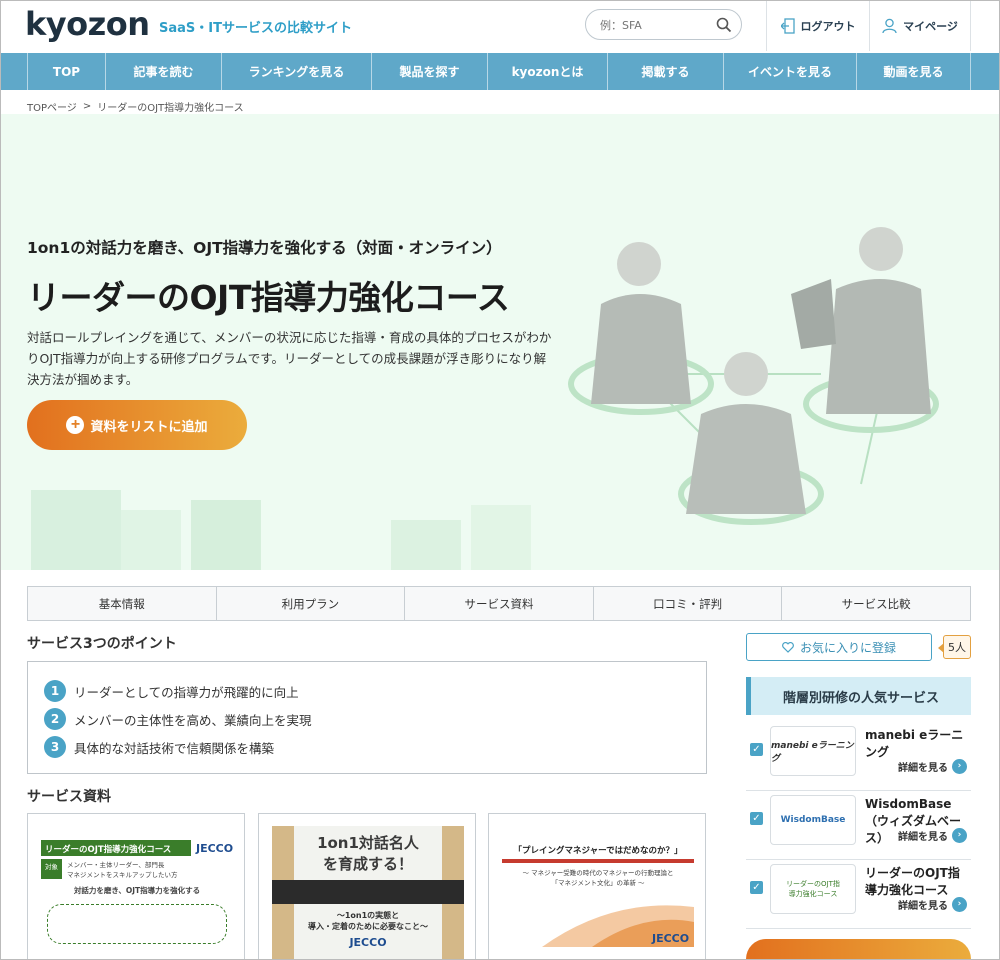  I want to click on doc-band, so click(368, 892).